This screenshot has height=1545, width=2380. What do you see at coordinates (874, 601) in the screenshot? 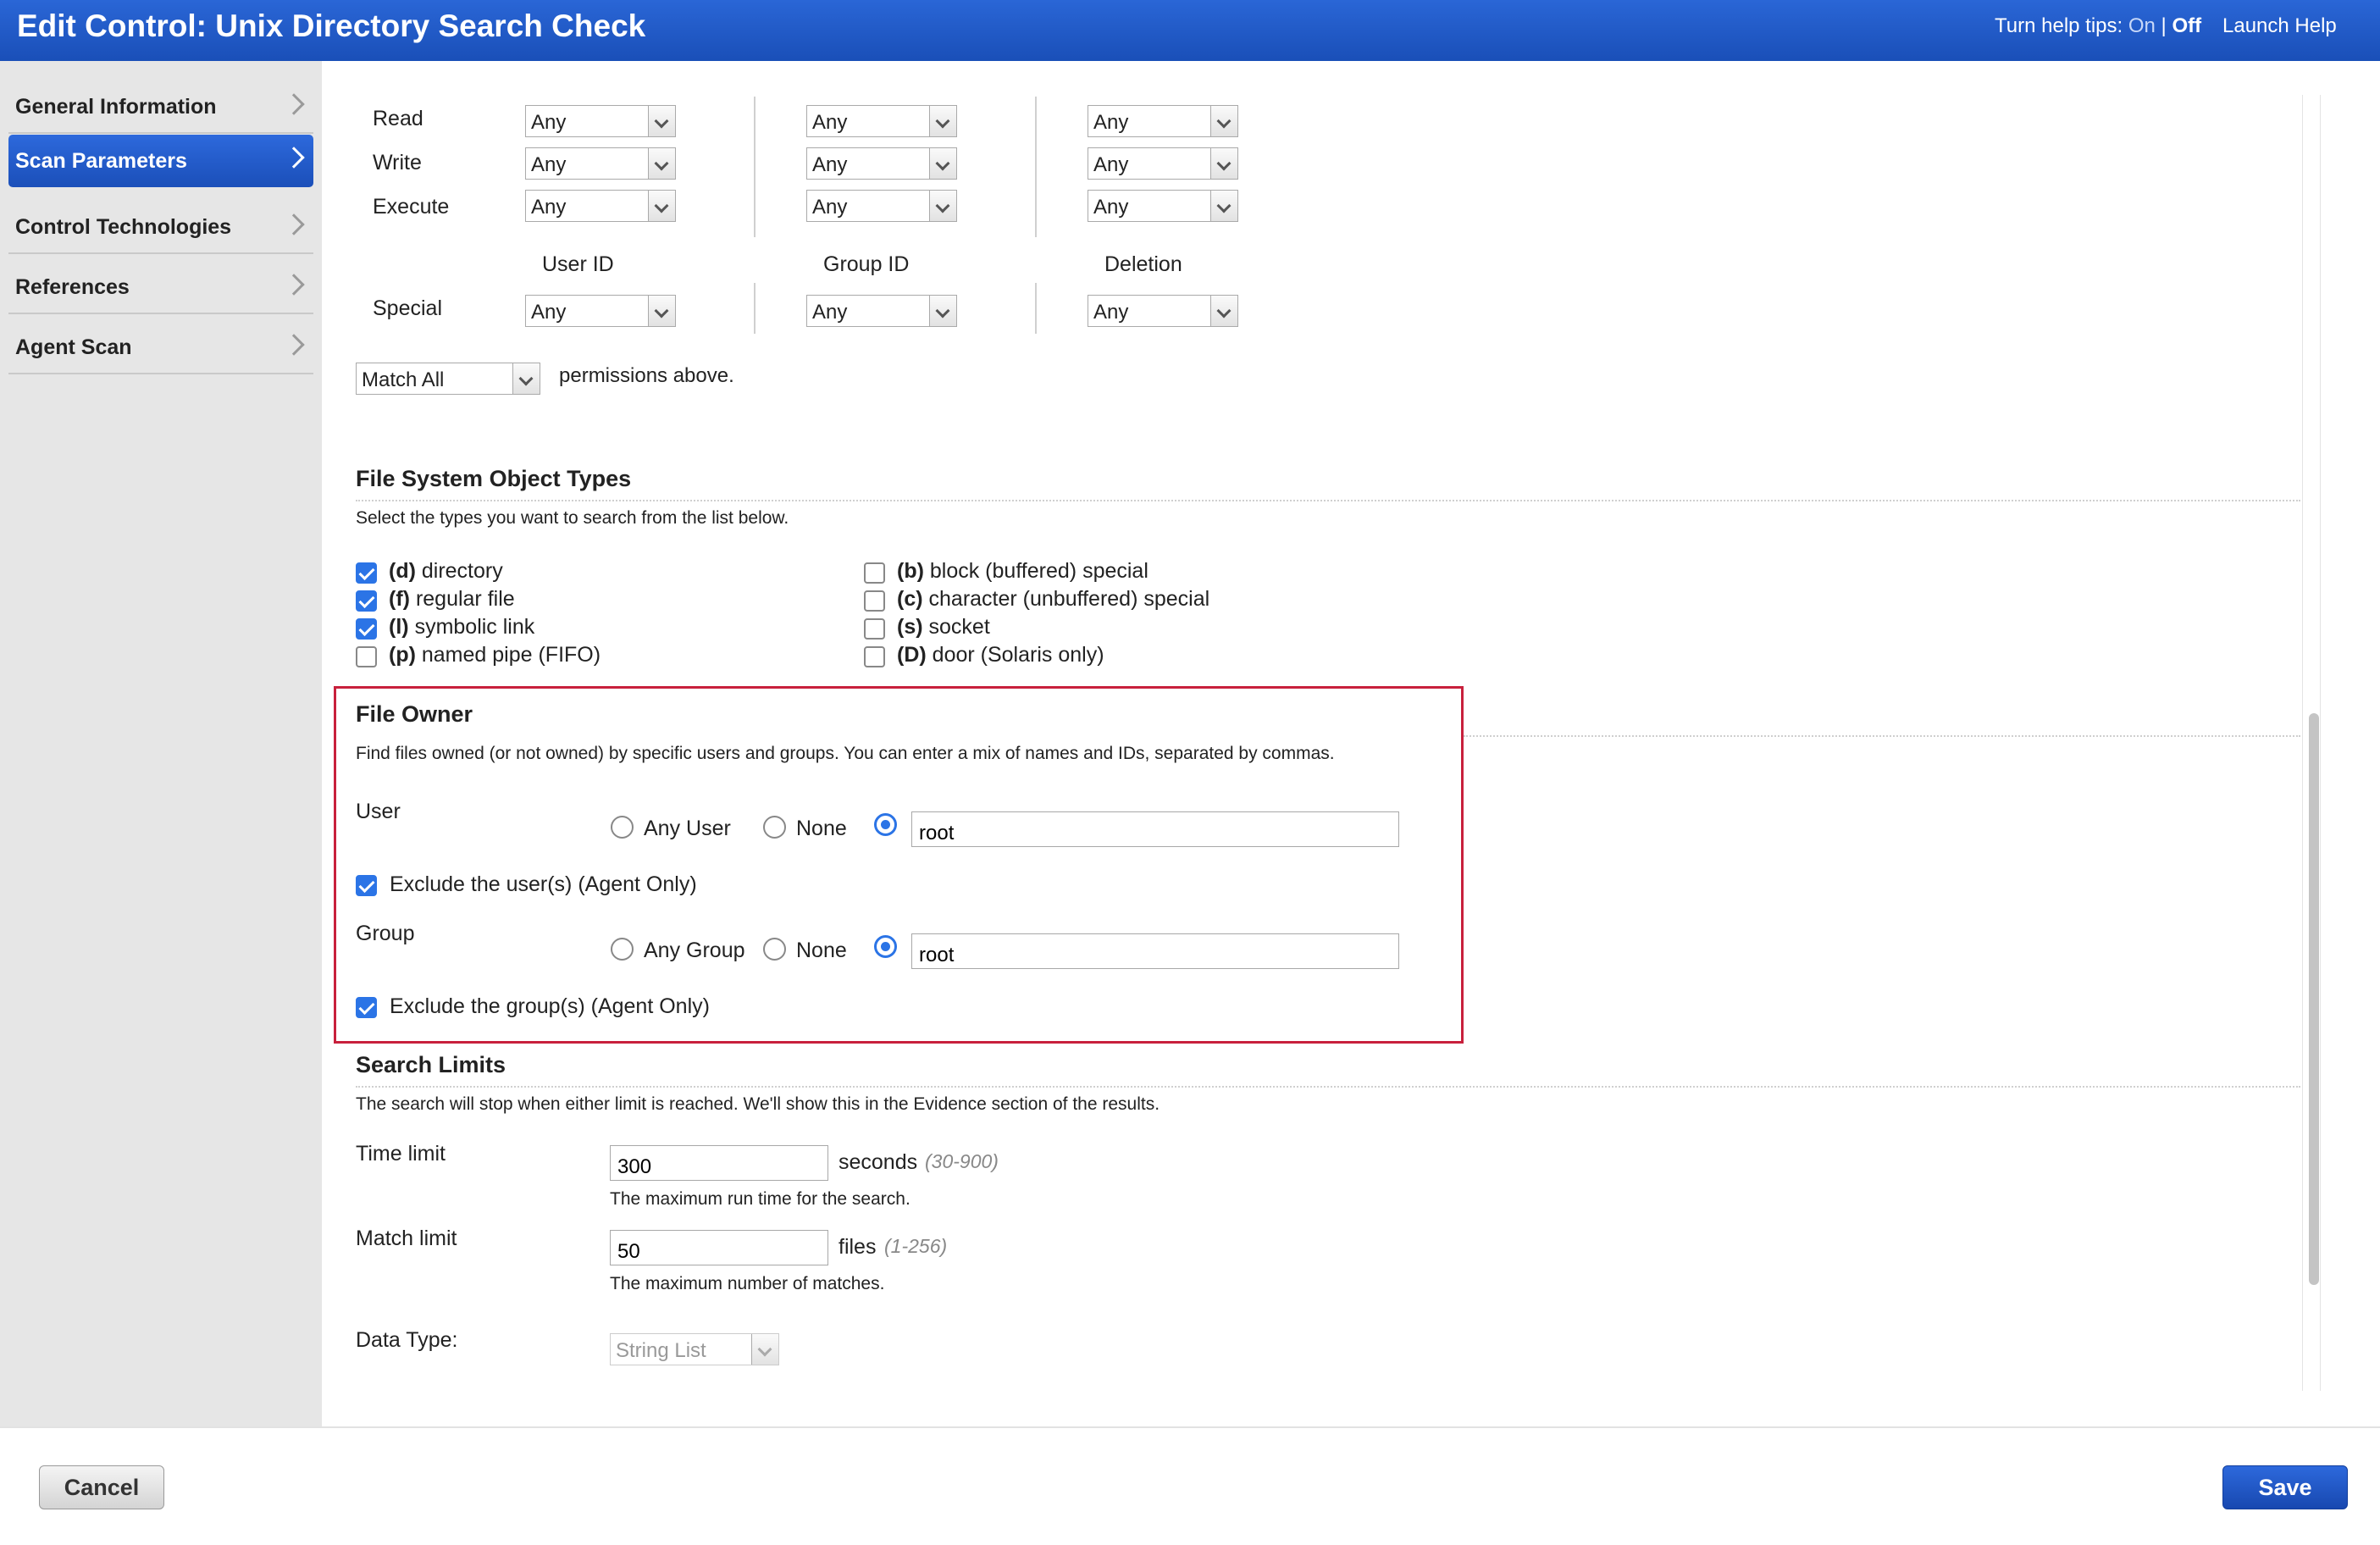
I see `checkbox-character-special` at bounding box center [874, 601].